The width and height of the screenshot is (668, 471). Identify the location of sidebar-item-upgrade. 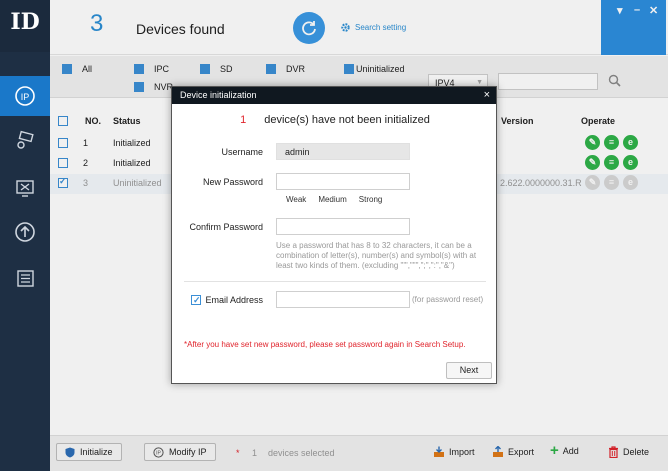
(25, 232).